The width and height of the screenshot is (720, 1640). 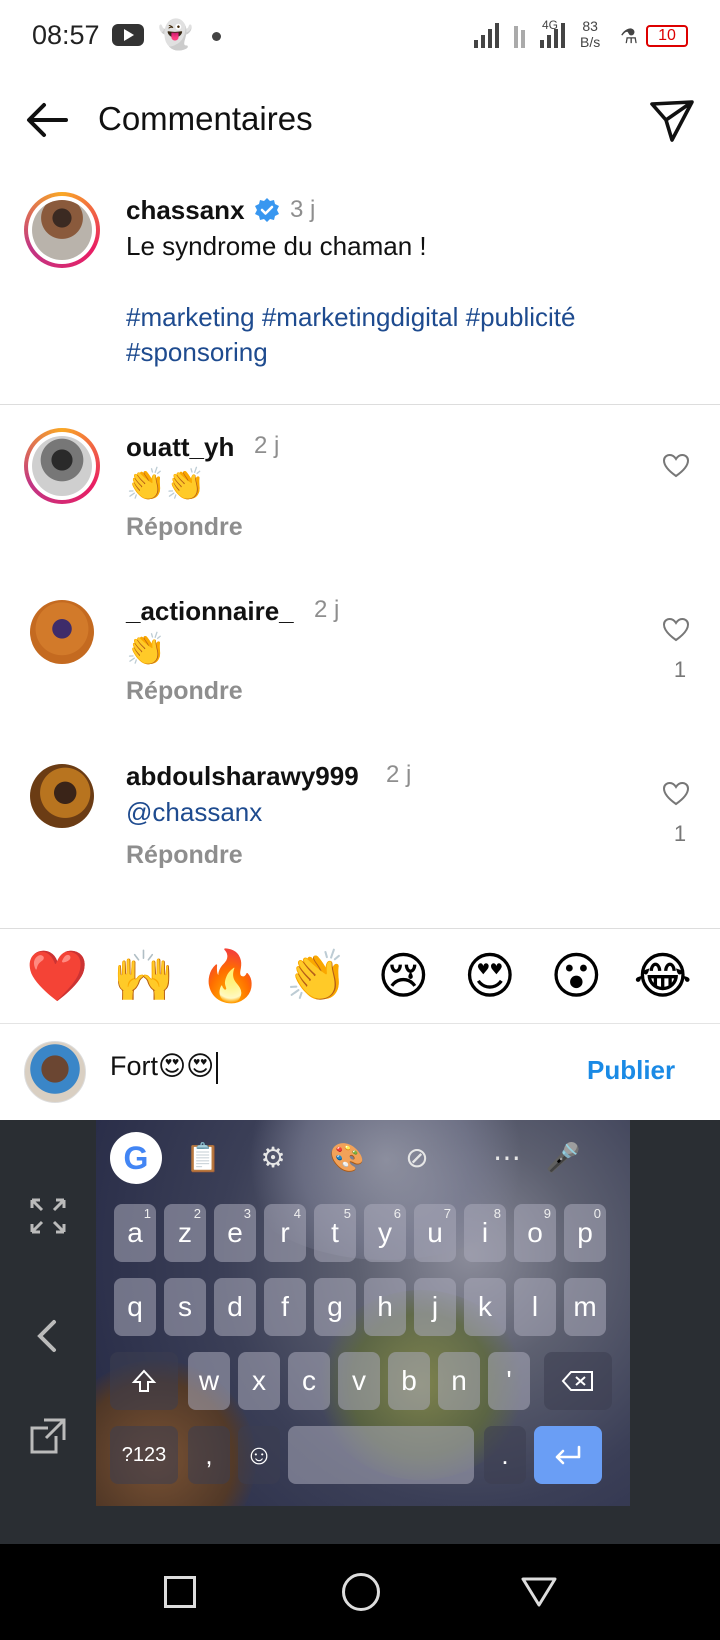 I want to click on key-p: p0, so click(x=585, y=1233).